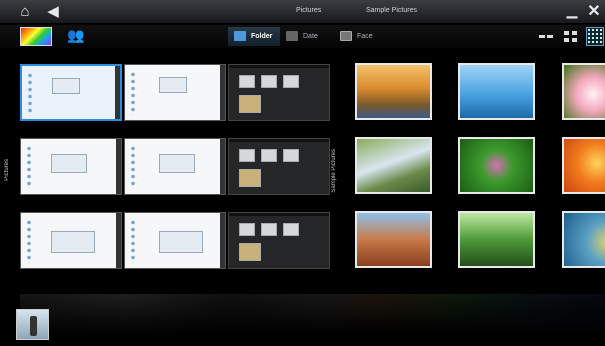 The height and width of the screenshot is (346, 605). I want to click on forest-path-photo, so click(496, 239).